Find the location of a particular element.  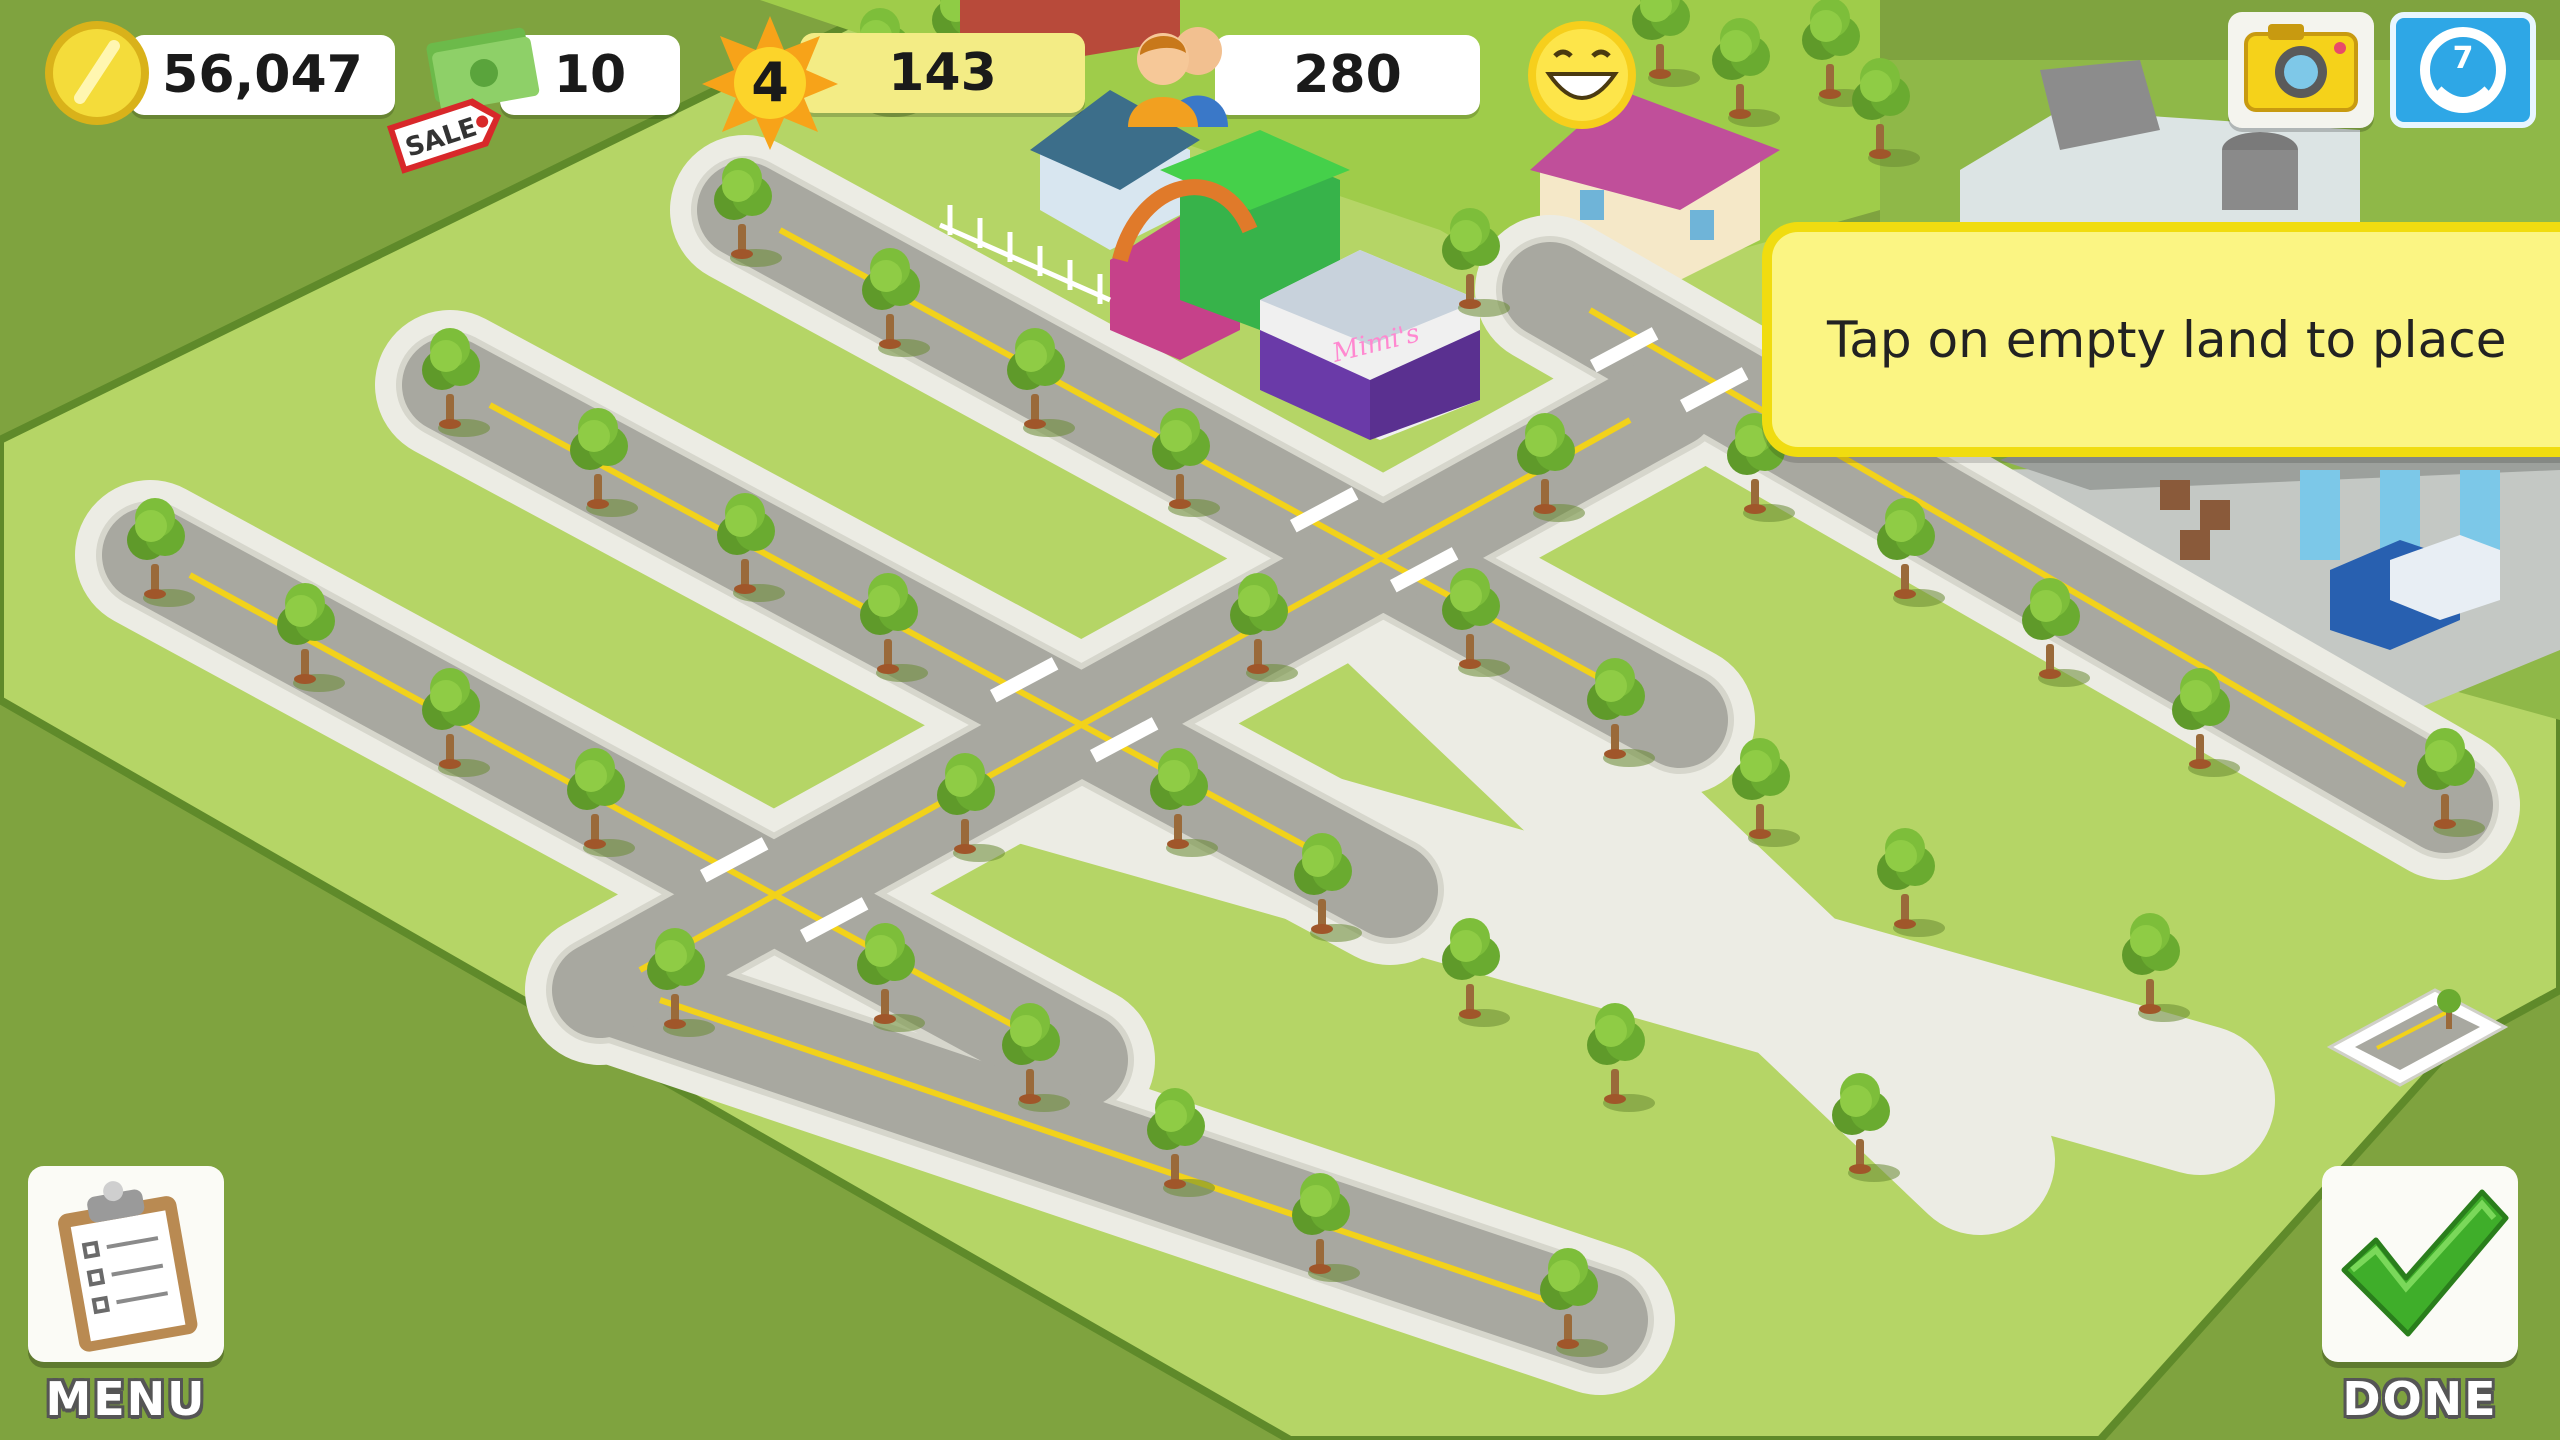

coins-value: 56,047 is located at coordinates (262, 75).